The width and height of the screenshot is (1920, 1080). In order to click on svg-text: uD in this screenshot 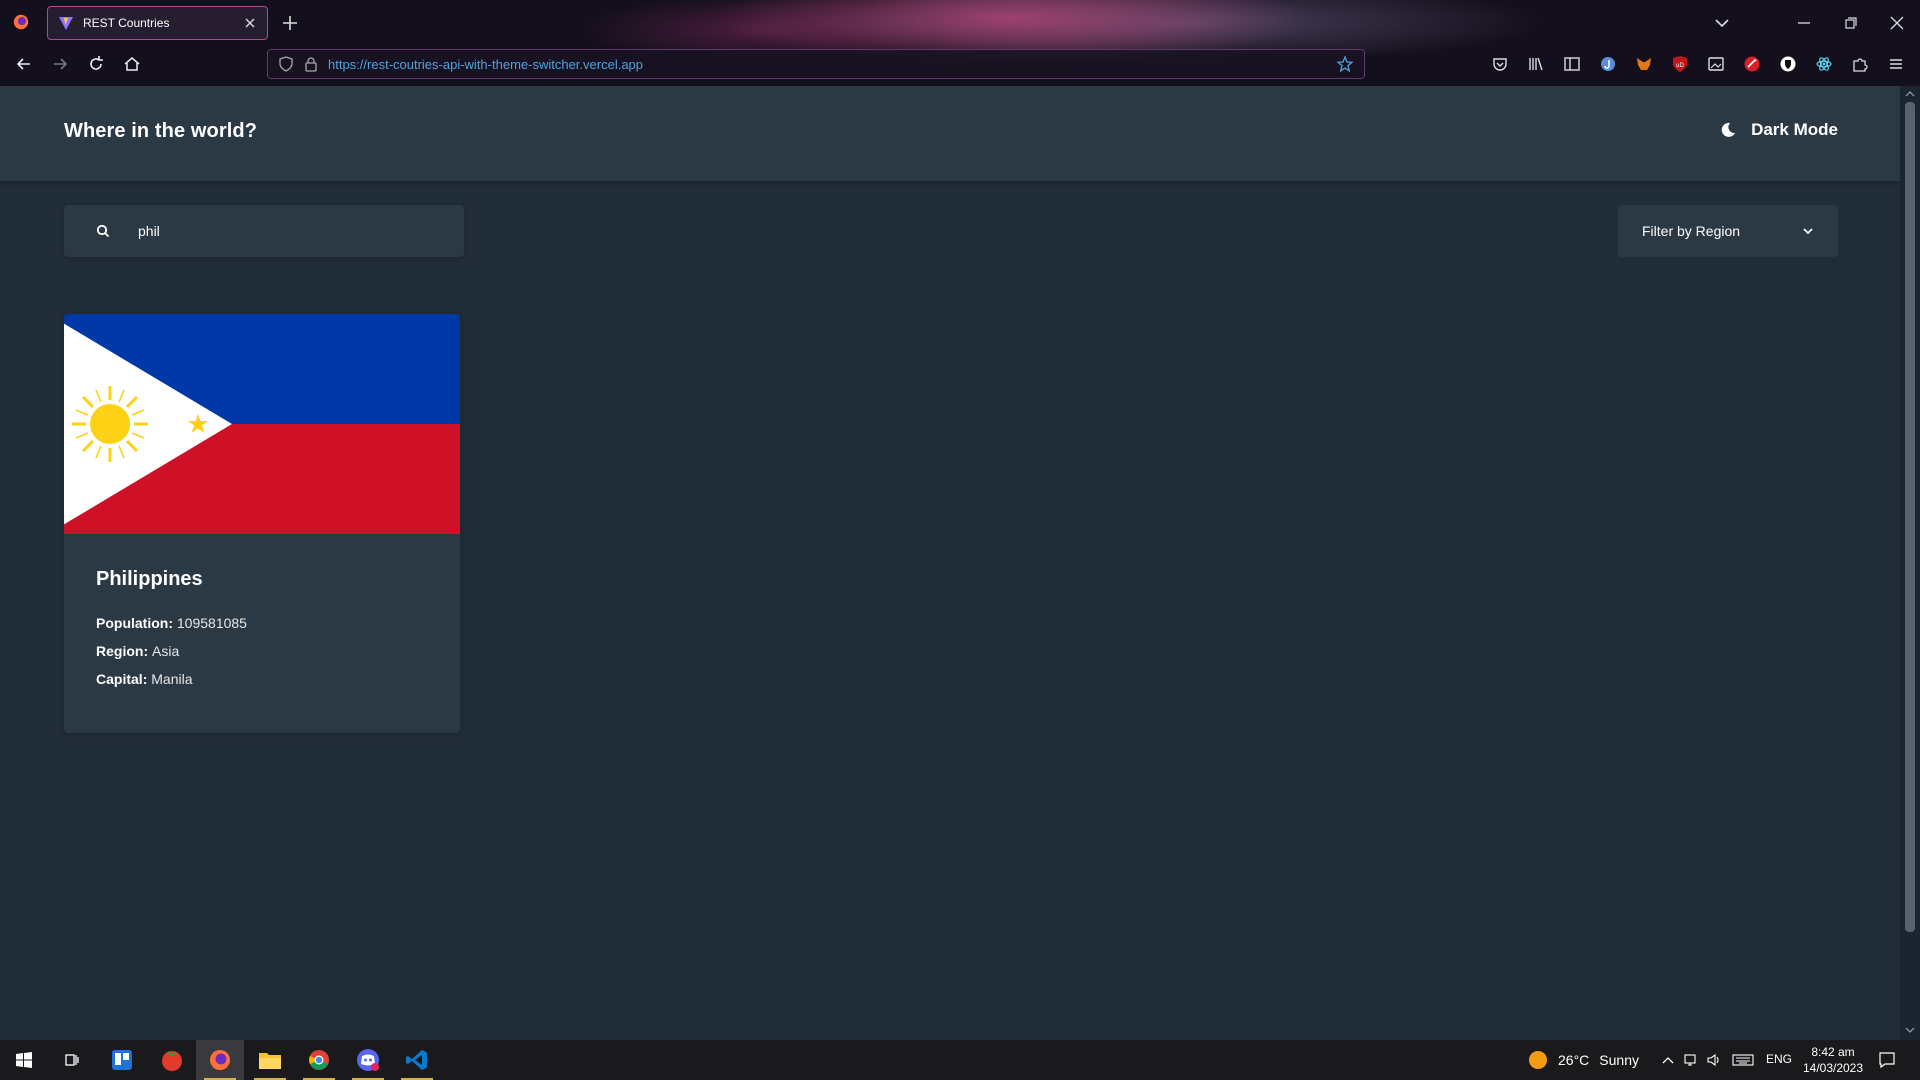, I will do `click(1680, 66)`.